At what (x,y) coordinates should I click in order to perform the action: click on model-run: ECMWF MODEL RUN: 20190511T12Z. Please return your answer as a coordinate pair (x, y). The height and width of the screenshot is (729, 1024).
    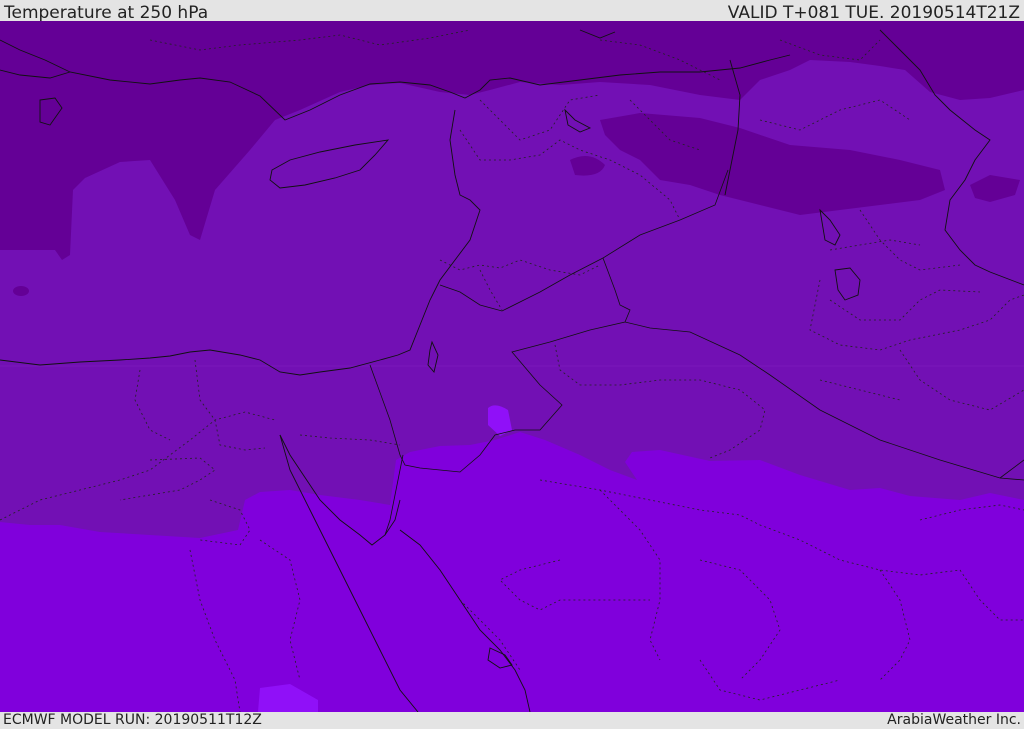
    Looking at the image, I should click on (132, 720).